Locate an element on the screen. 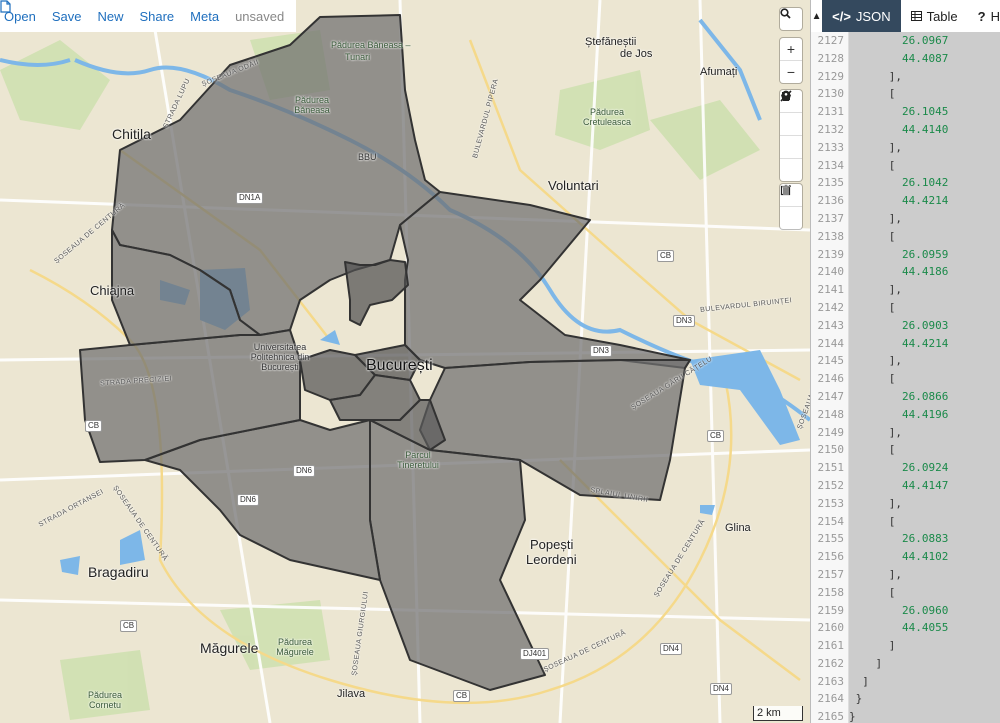  label-bucuresti: București is located at coordinates (399, 365).